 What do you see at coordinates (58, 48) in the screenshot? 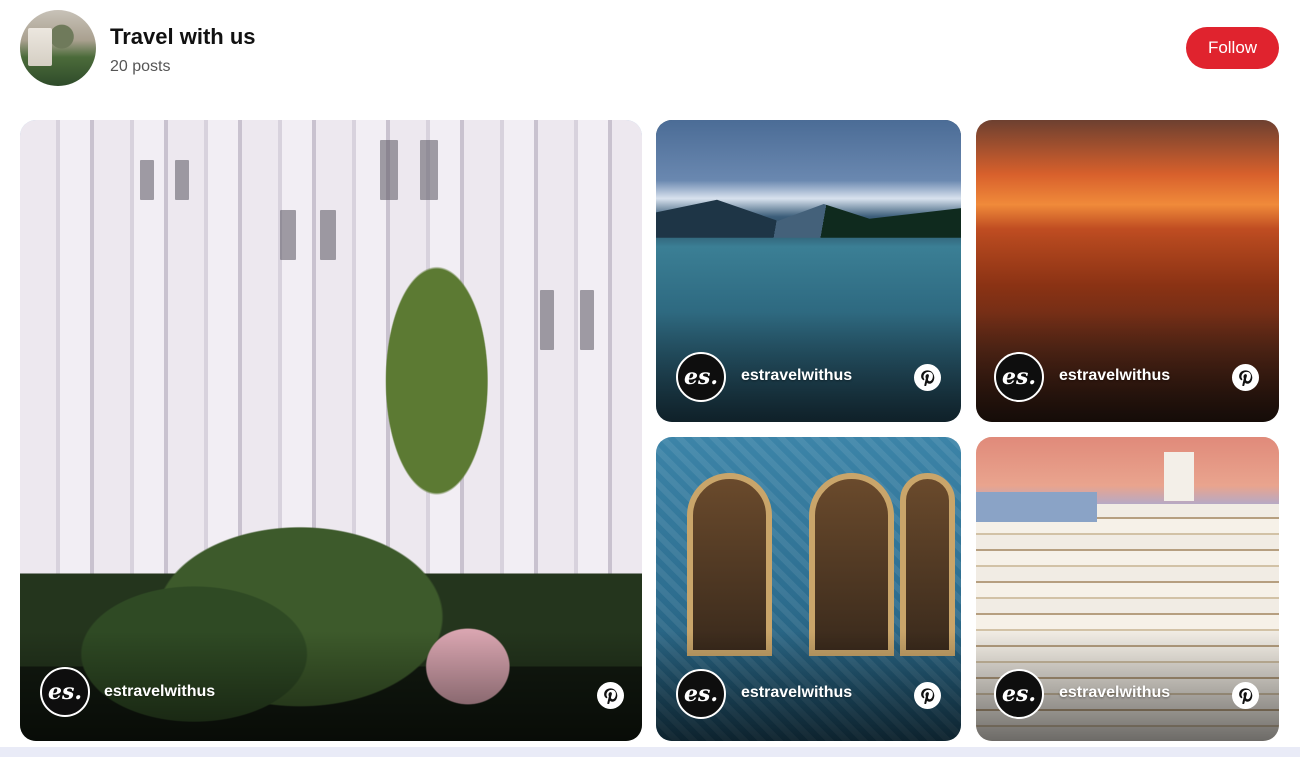
I see `avatar` at bounding box center [58, 48].